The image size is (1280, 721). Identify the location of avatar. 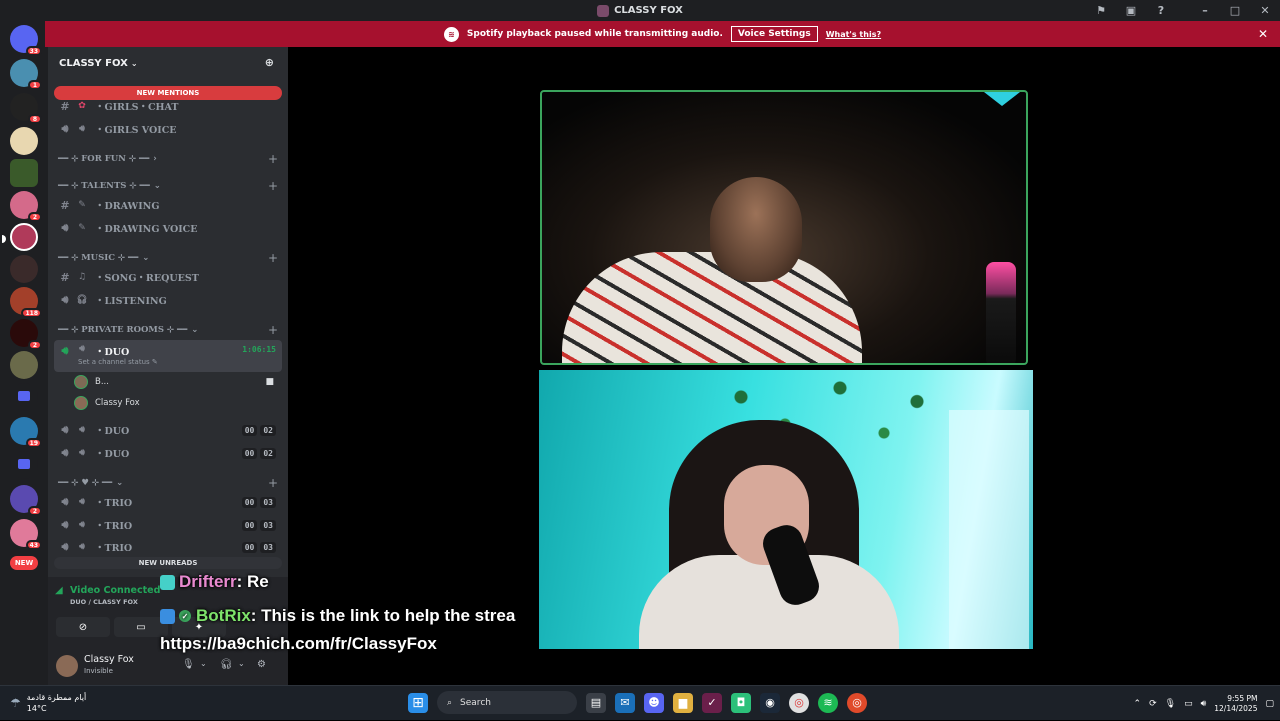
(67, 666).